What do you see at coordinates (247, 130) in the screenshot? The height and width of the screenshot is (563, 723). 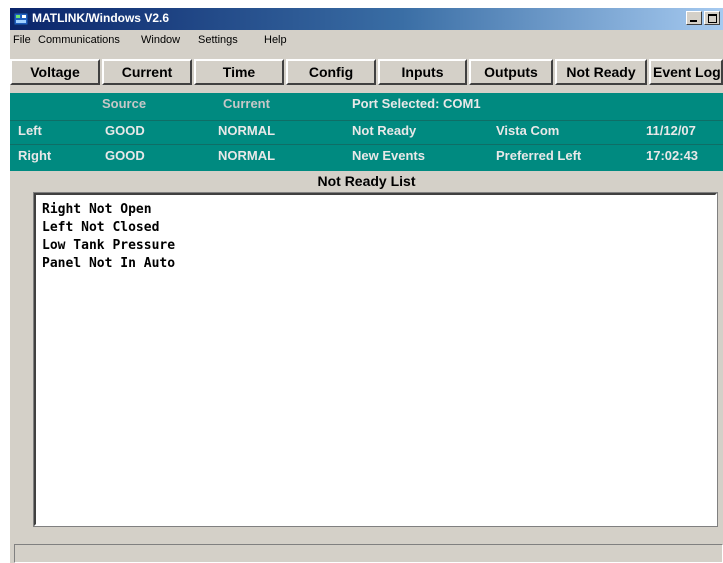 I see `left-current: NORMAL` at bounding box center [247, 130].